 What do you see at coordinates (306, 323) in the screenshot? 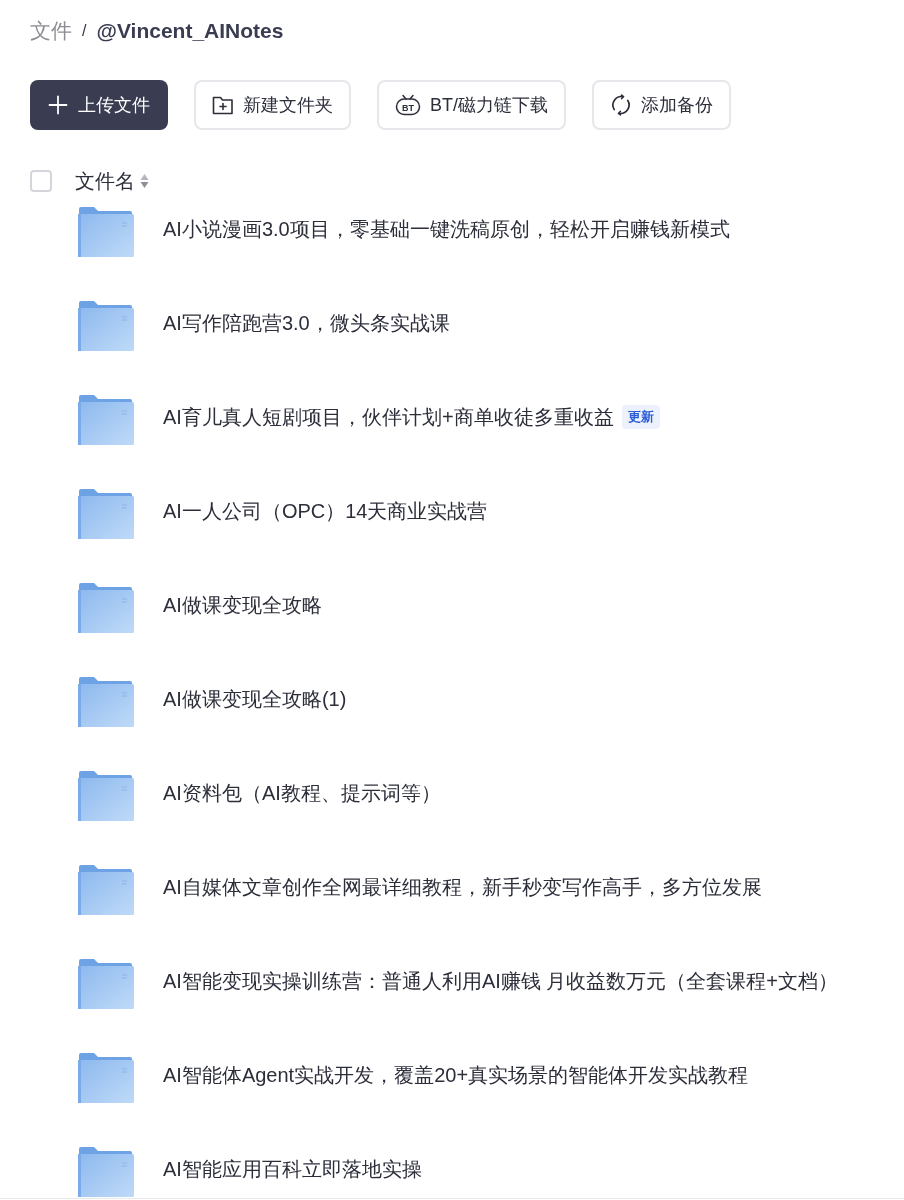
I see `folder-name: AI写作陪跑营3.0，微头条实战课` at bounding box center [306, 323].